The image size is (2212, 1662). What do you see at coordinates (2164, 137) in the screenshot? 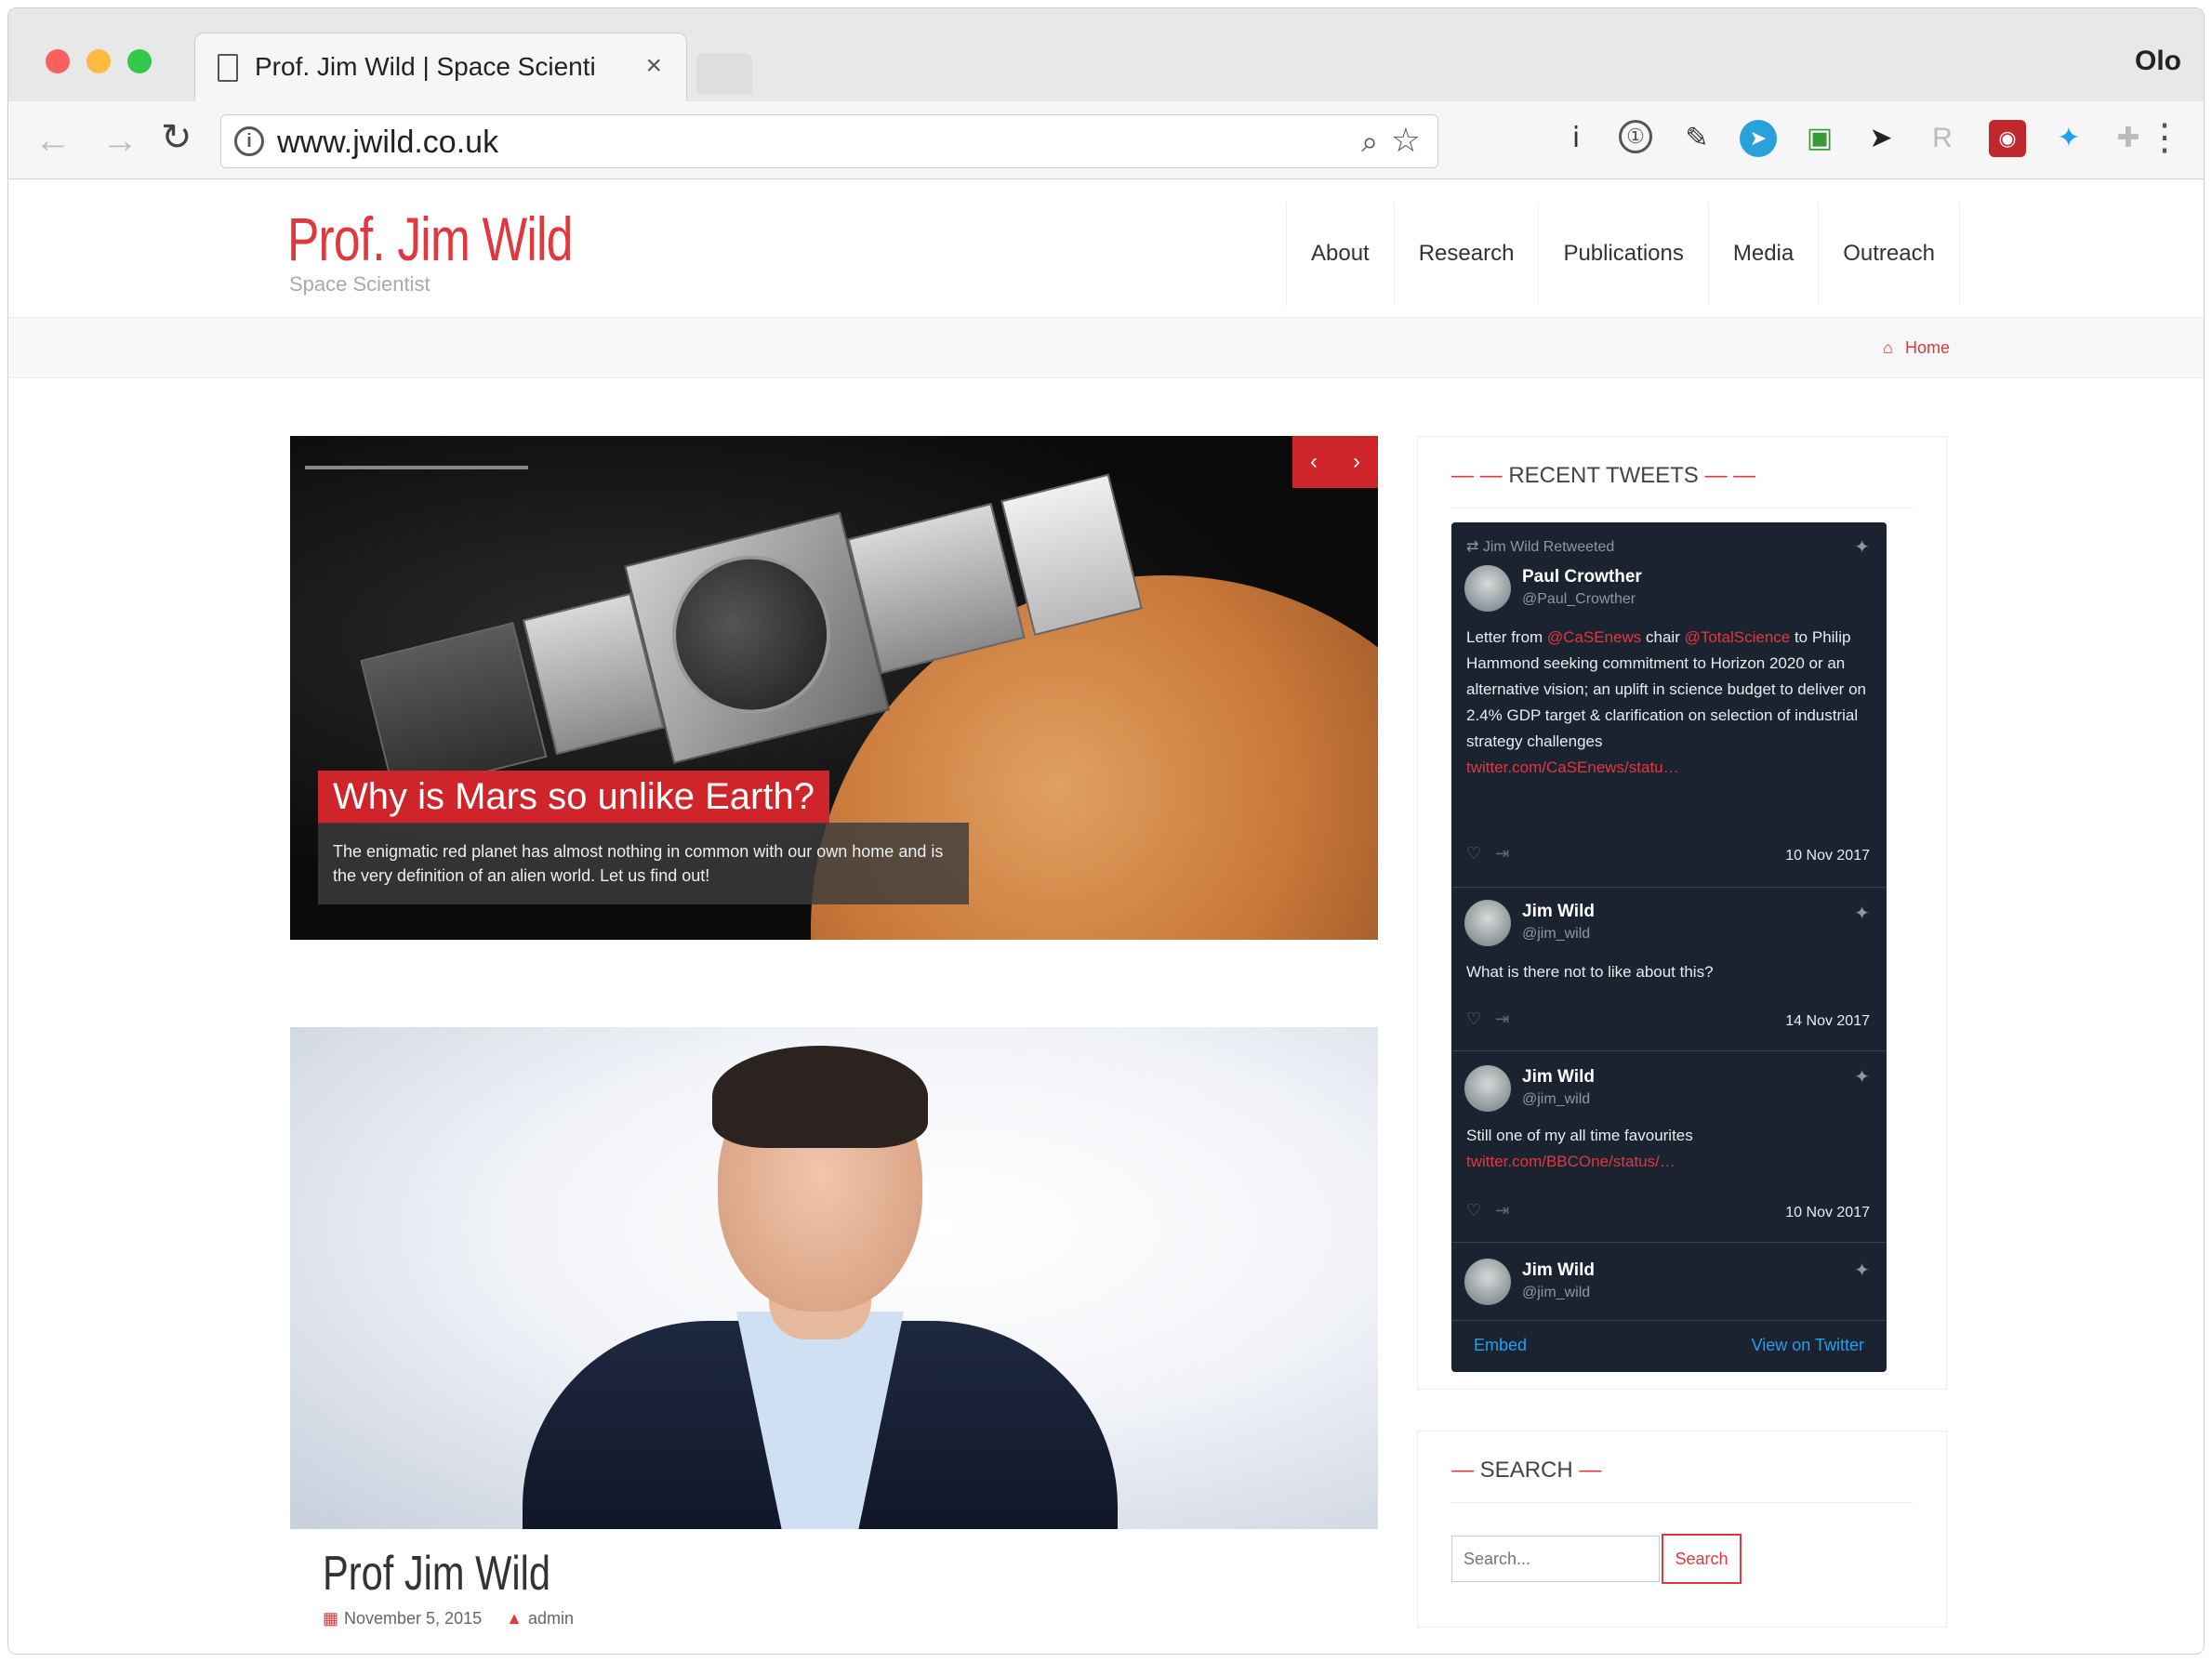
I see `browser-menu-icon: ⋮` at bounding box center [2164, 137].